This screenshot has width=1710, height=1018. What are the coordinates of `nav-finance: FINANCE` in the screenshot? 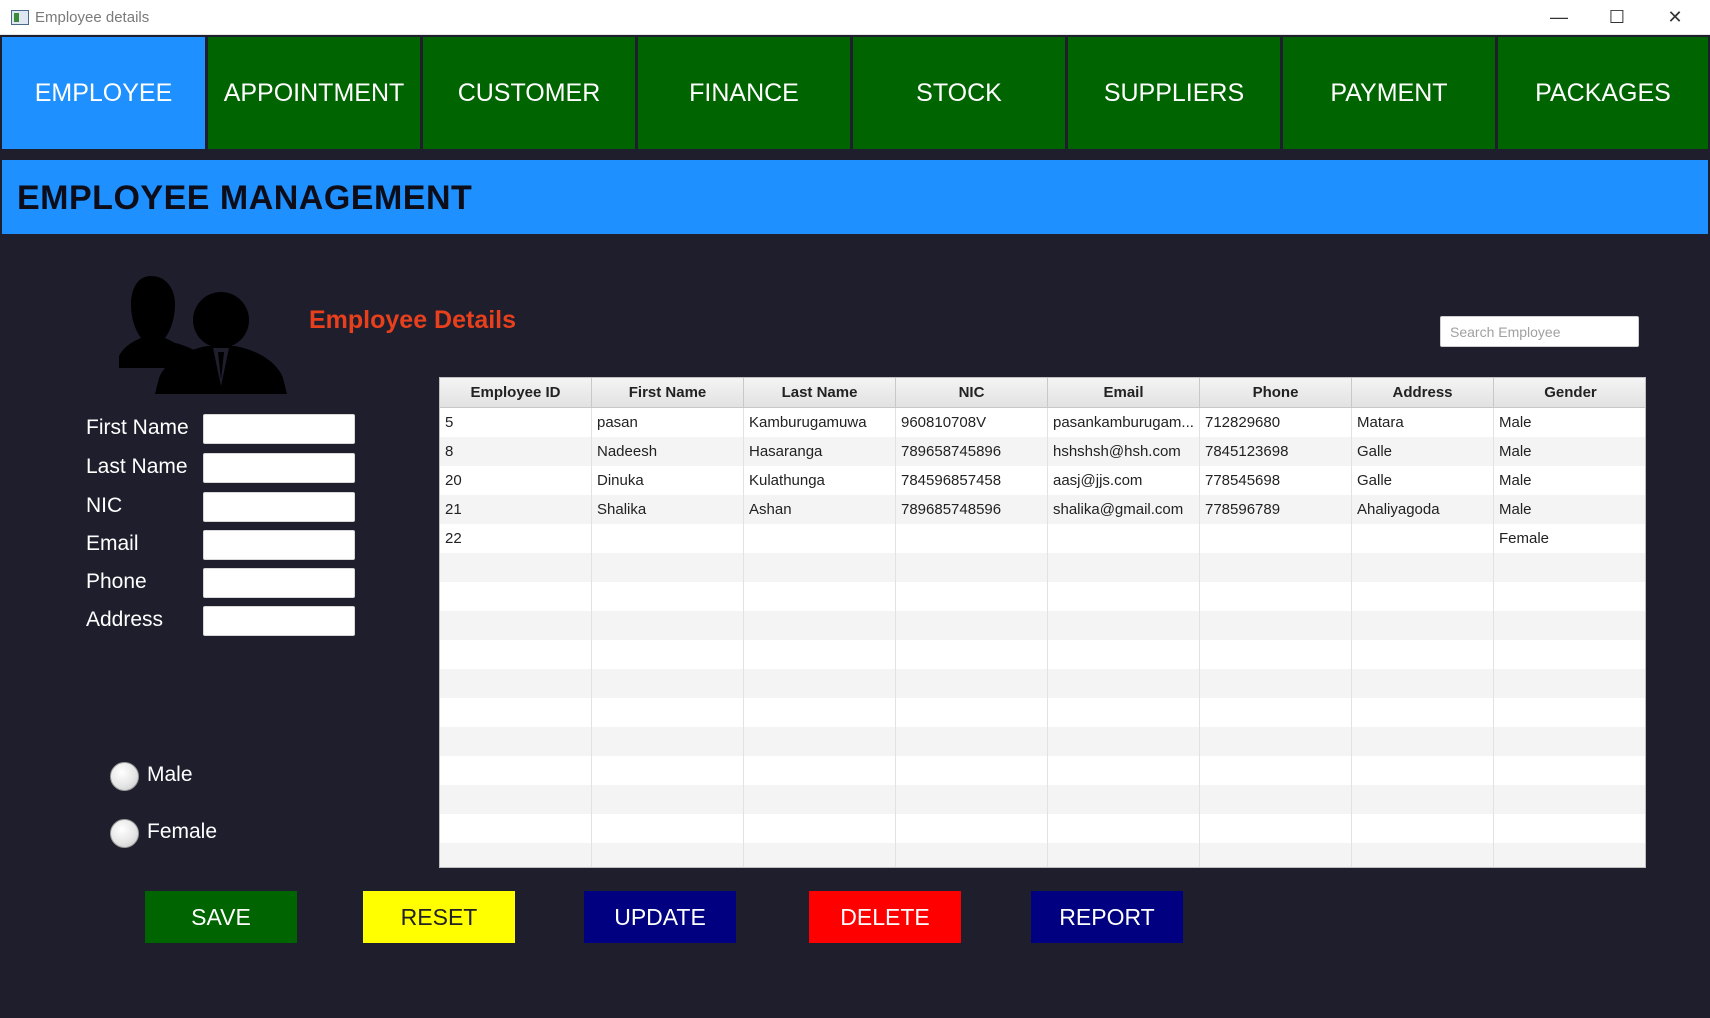 It's located at (744, 93).